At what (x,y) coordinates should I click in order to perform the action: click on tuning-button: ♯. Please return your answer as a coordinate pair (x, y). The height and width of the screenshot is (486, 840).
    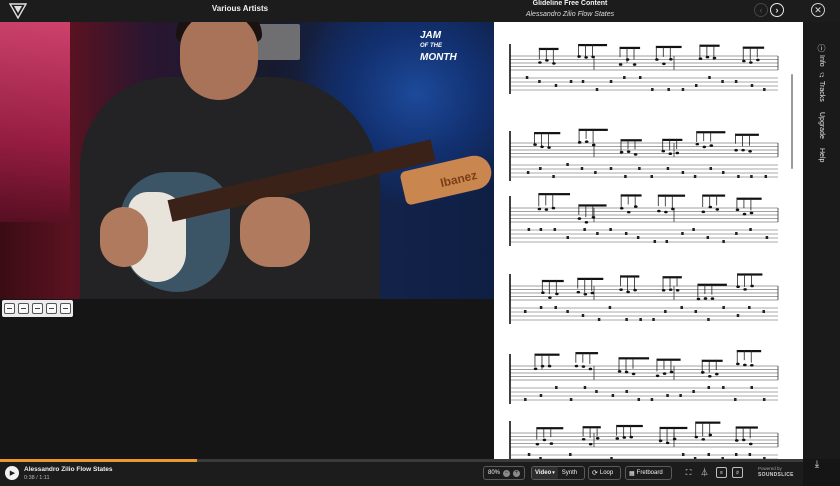
    Looking at the image, I should click on (737, 472).